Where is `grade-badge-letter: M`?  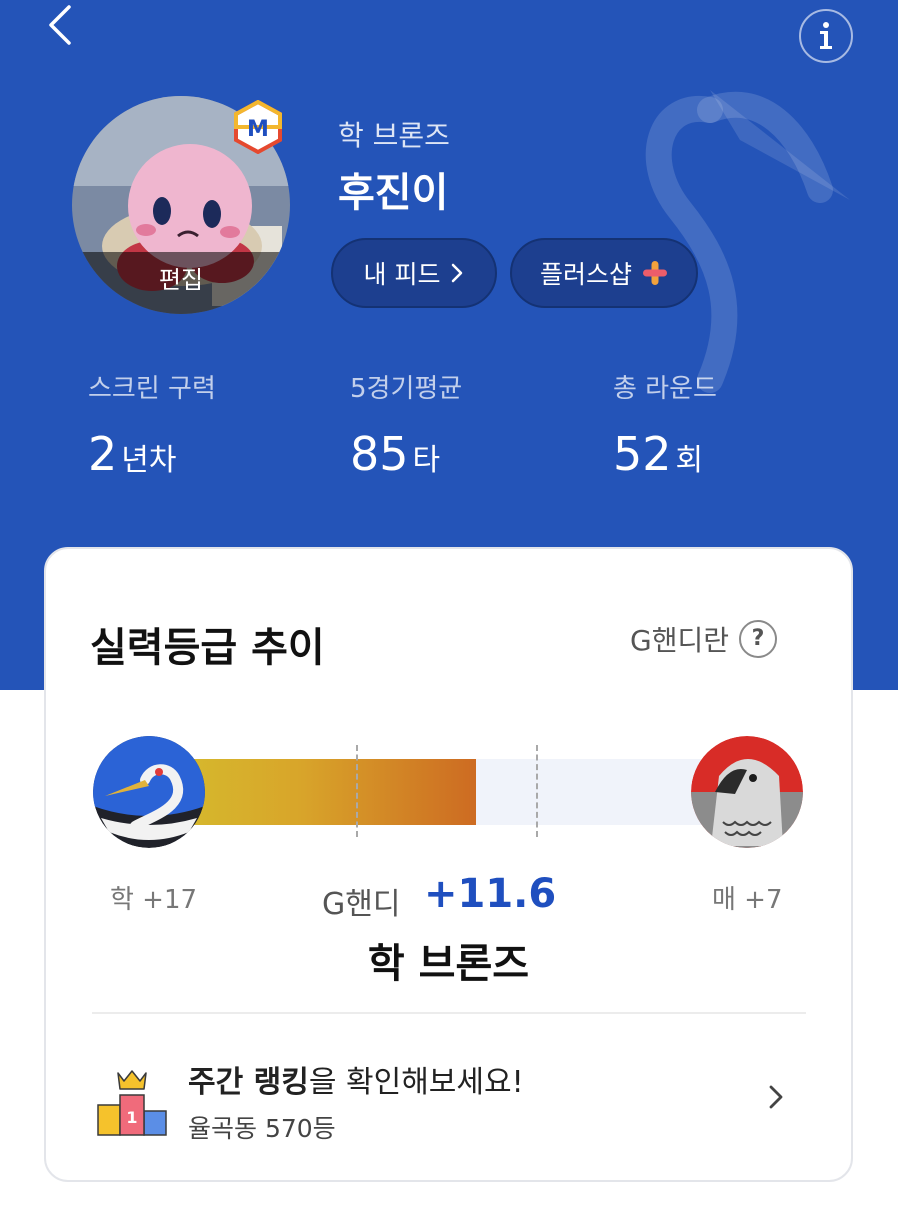 grade-badge-letter: M is located at coordinates (258, 129).